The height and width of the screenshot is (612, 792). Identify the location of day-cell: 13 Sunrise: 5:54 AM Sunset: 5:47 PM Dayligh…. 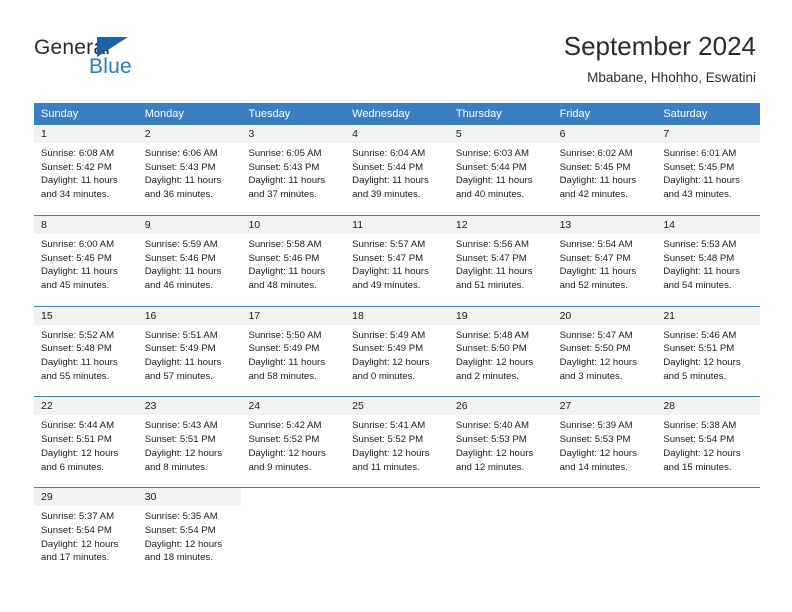
(604, 257).